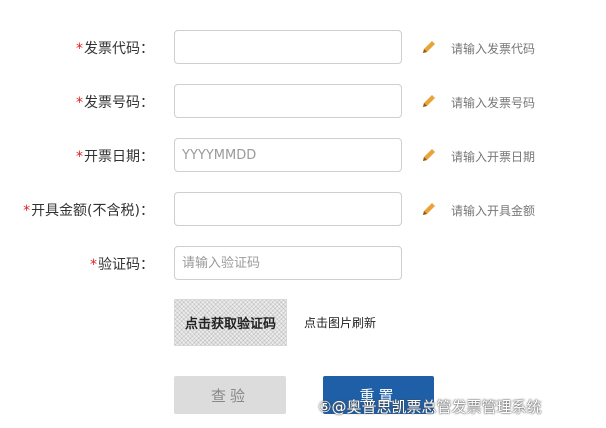 The image size is (606, 428). What do you see at coordinates (288, 155) in the screenshot?
I see `invoice-date-input` at bounding box center [288, 155].